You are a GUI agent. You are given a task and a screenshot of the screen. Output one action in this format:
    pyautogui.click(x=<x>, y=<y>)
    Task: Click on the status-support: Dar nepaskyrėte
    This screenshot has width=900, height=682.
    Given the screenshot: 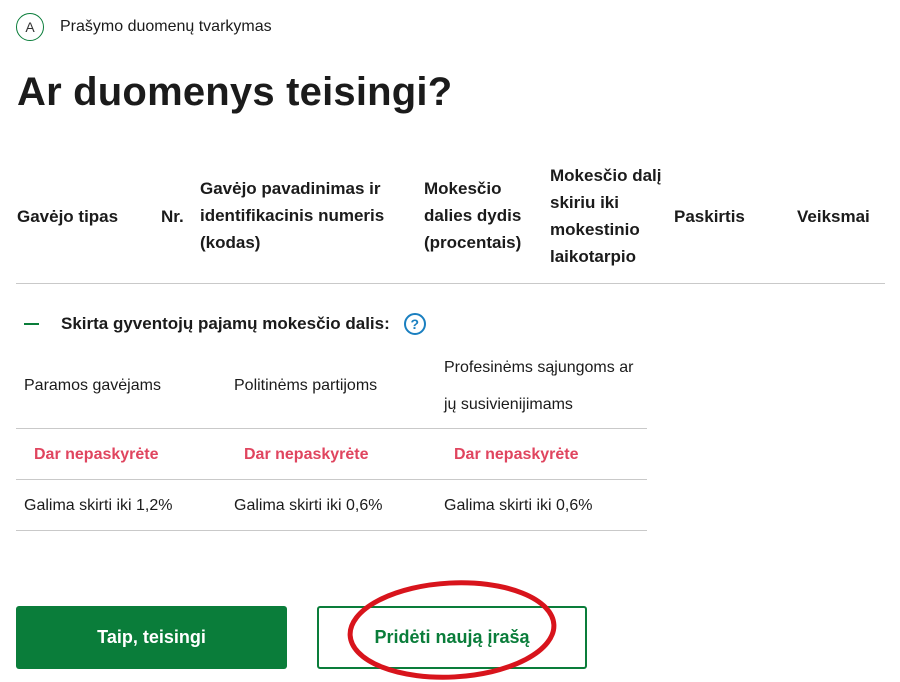 What is the action you would take?
    pyautogui.click(x=96, y=454)
    